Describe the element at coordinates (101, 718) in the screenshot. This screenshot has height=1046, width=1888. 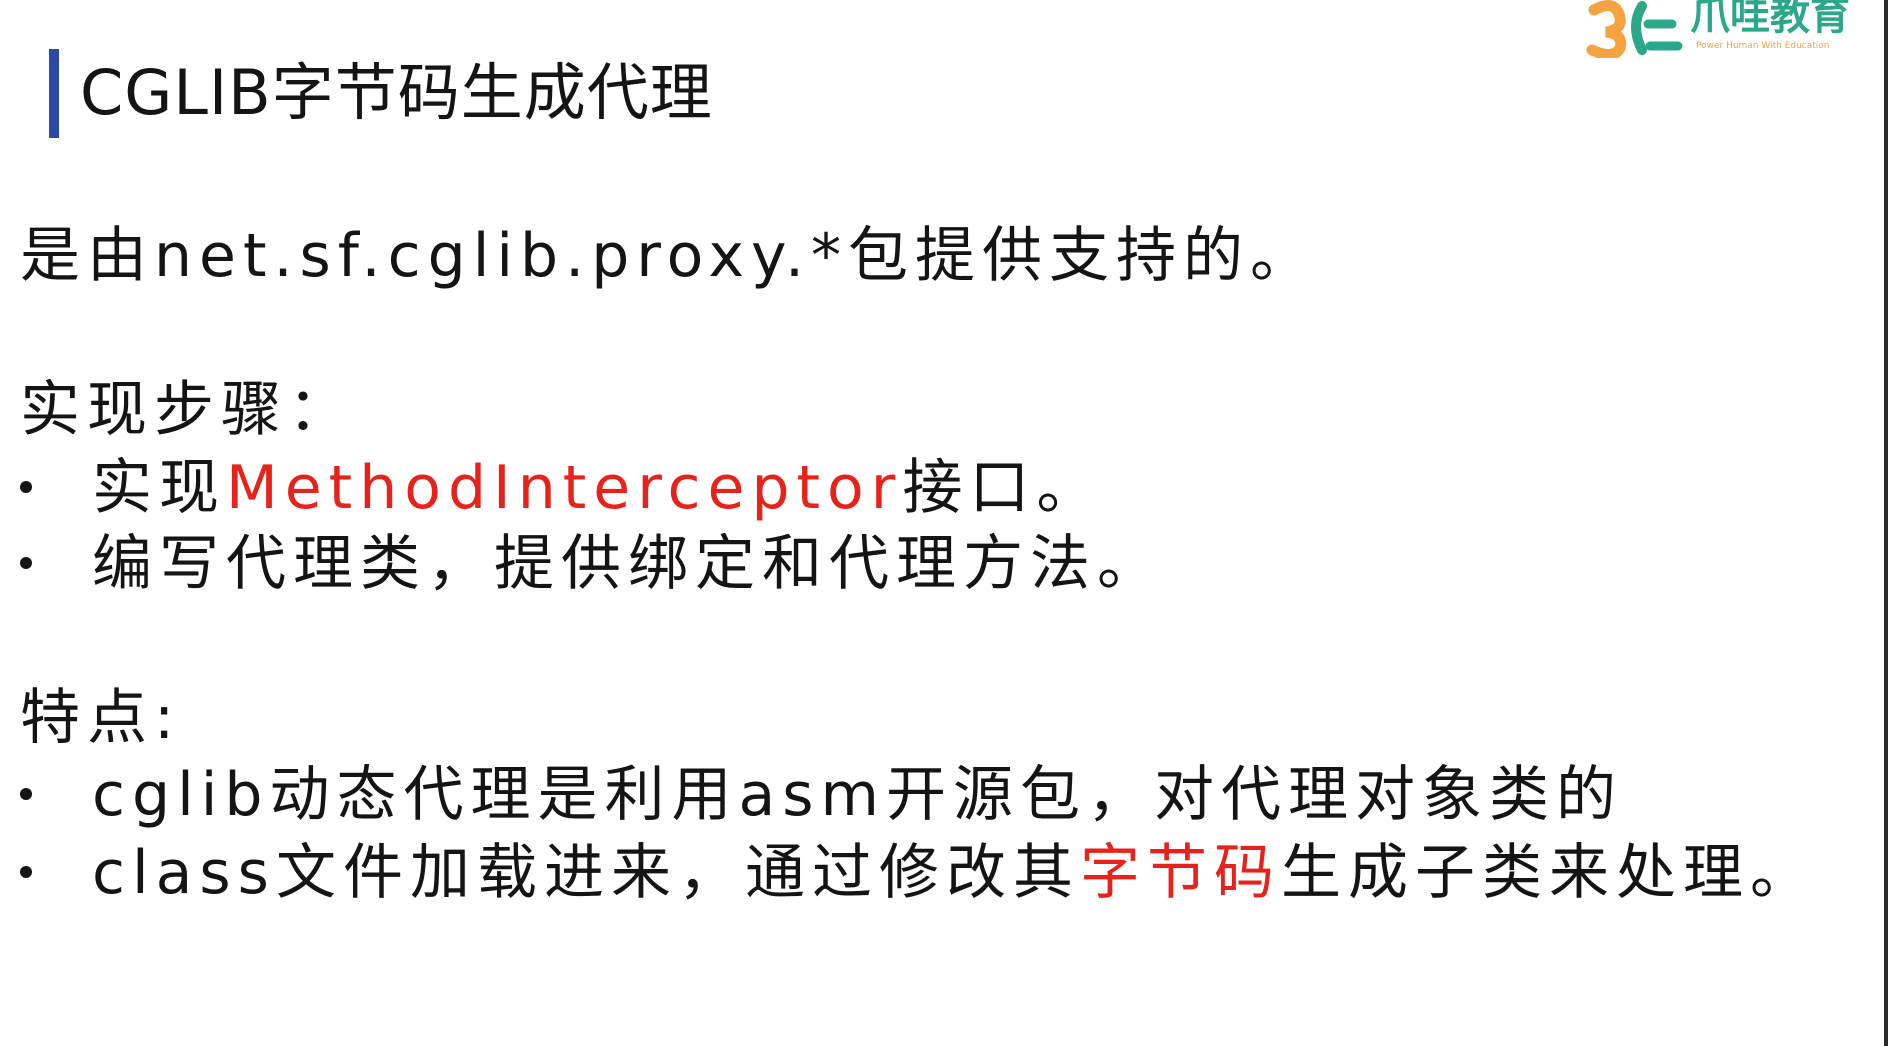
I see `features-heading: 特点:` at that location.